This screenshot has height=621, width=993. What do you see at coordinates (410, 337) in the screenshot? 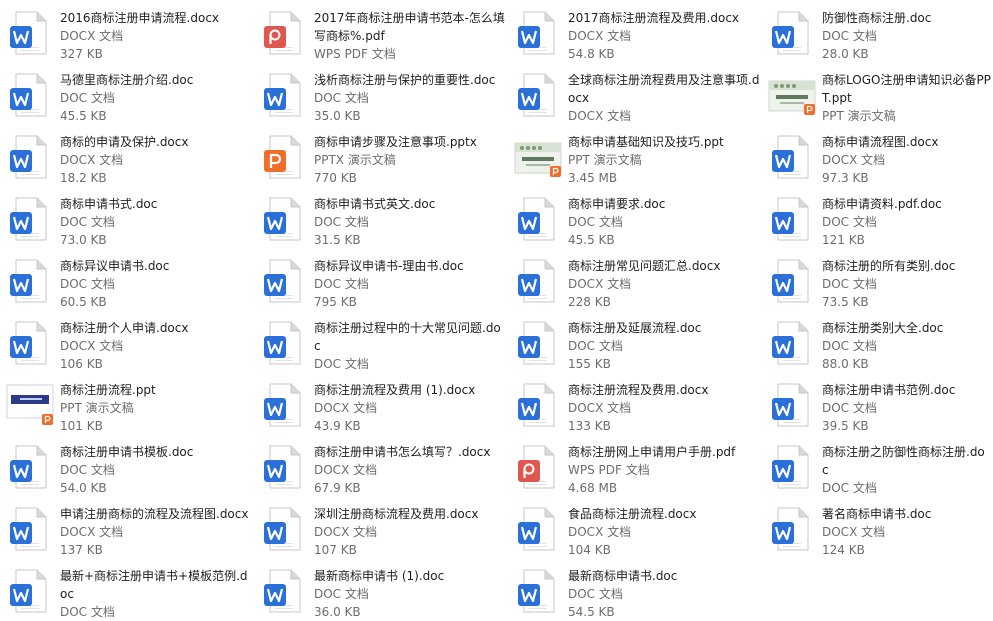
I see `file-name: 商标注册过程中的十大常见问题.doc` at bounding box center [410, 337].